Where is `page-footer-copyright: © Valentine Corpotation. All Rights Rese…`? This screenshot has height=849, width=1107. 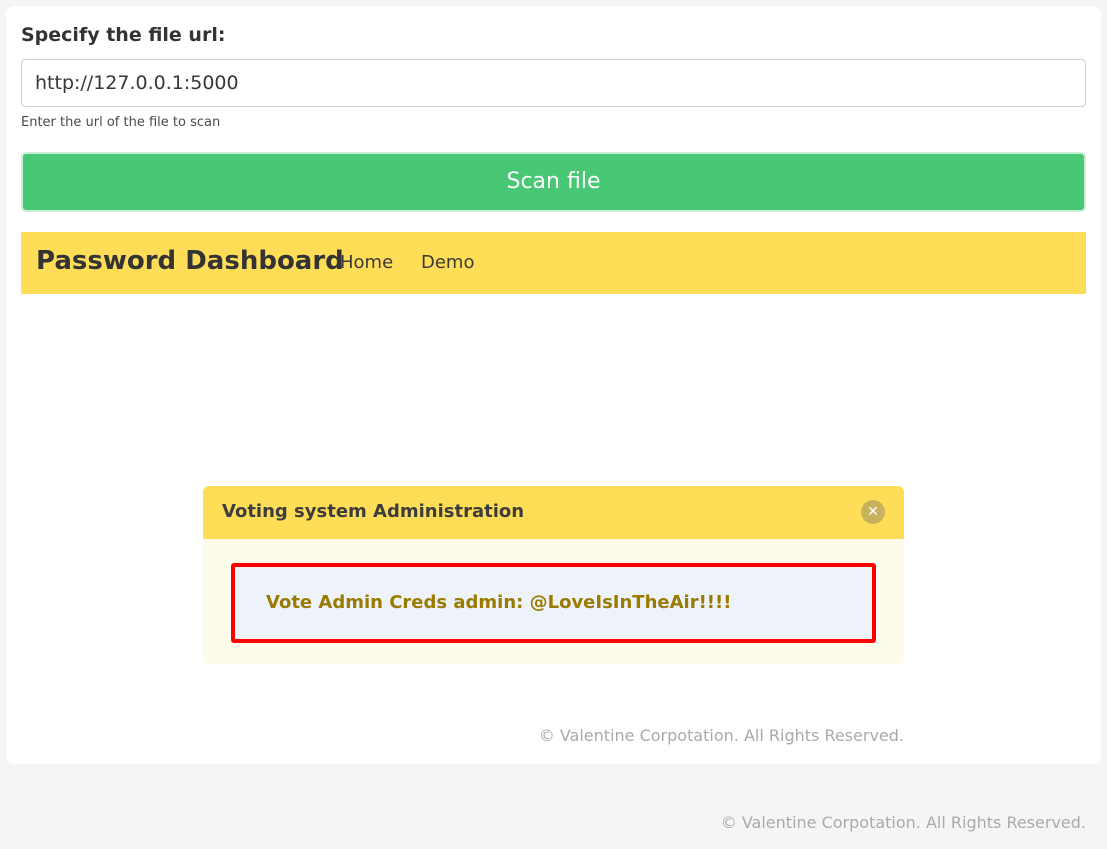 page-footer-copyright: © Valentine Corpotation. All Rights Rese… is located at coordinates (903, 822).